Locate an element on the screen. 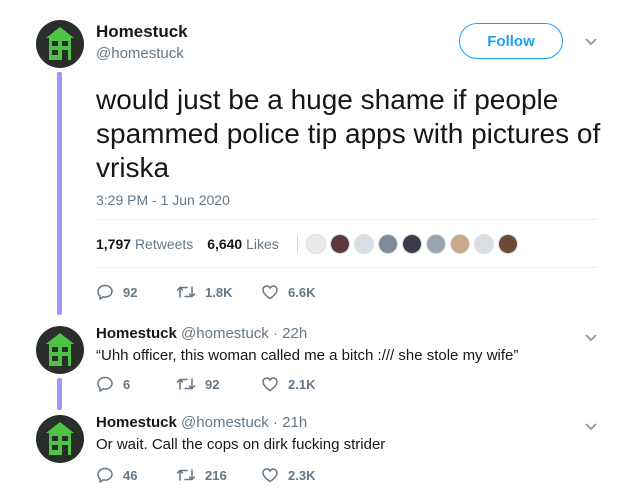 Image resolution: width=633 pixels, height=496 pixels. tweet-stats: 1,797 Retweets 6,640 Likes is located at coordinates (192, 244).